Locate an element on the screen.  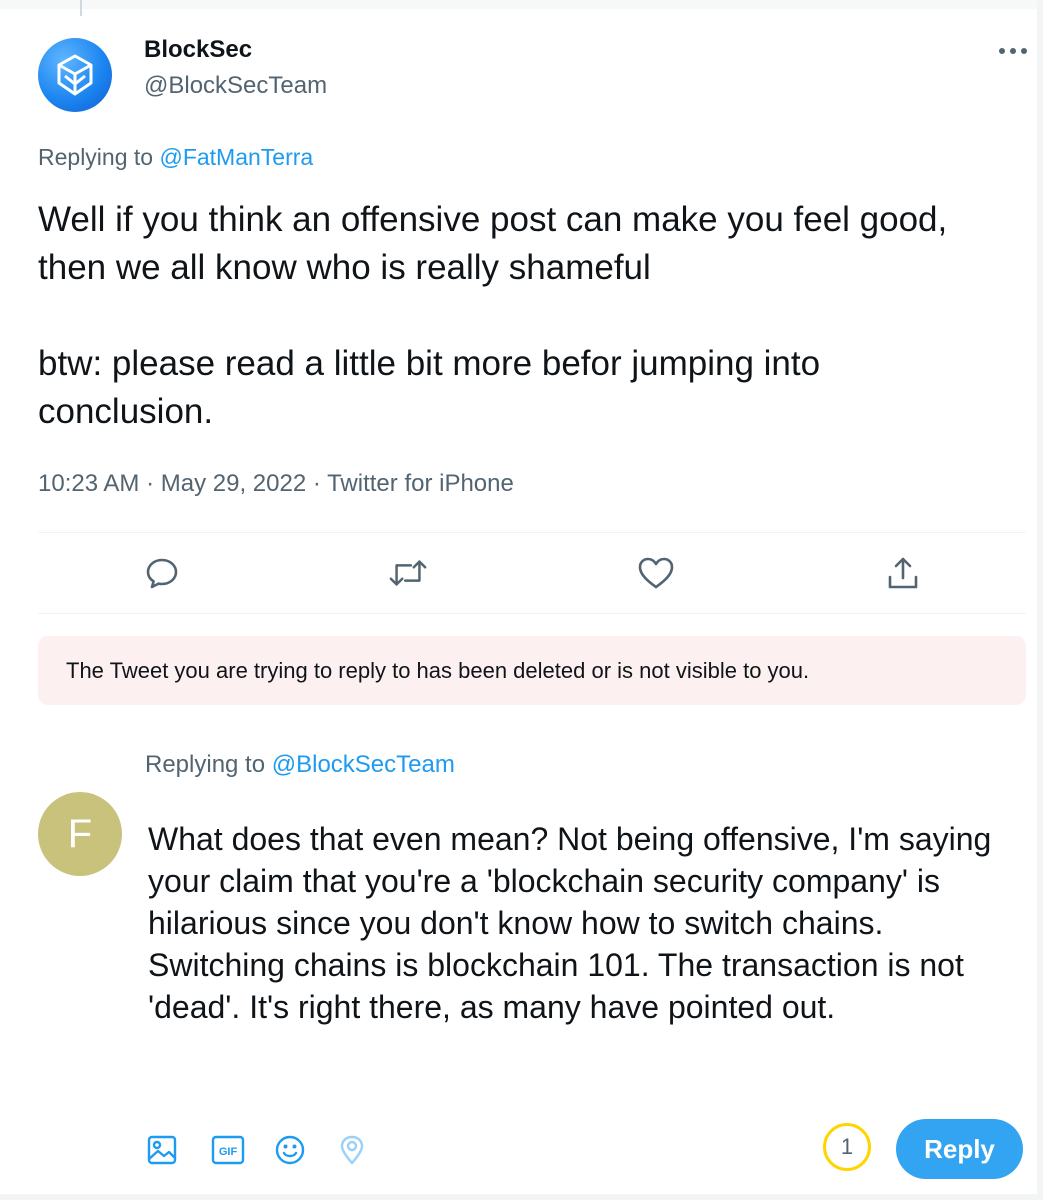
add-location-button is located at coordinates (352, 1150).